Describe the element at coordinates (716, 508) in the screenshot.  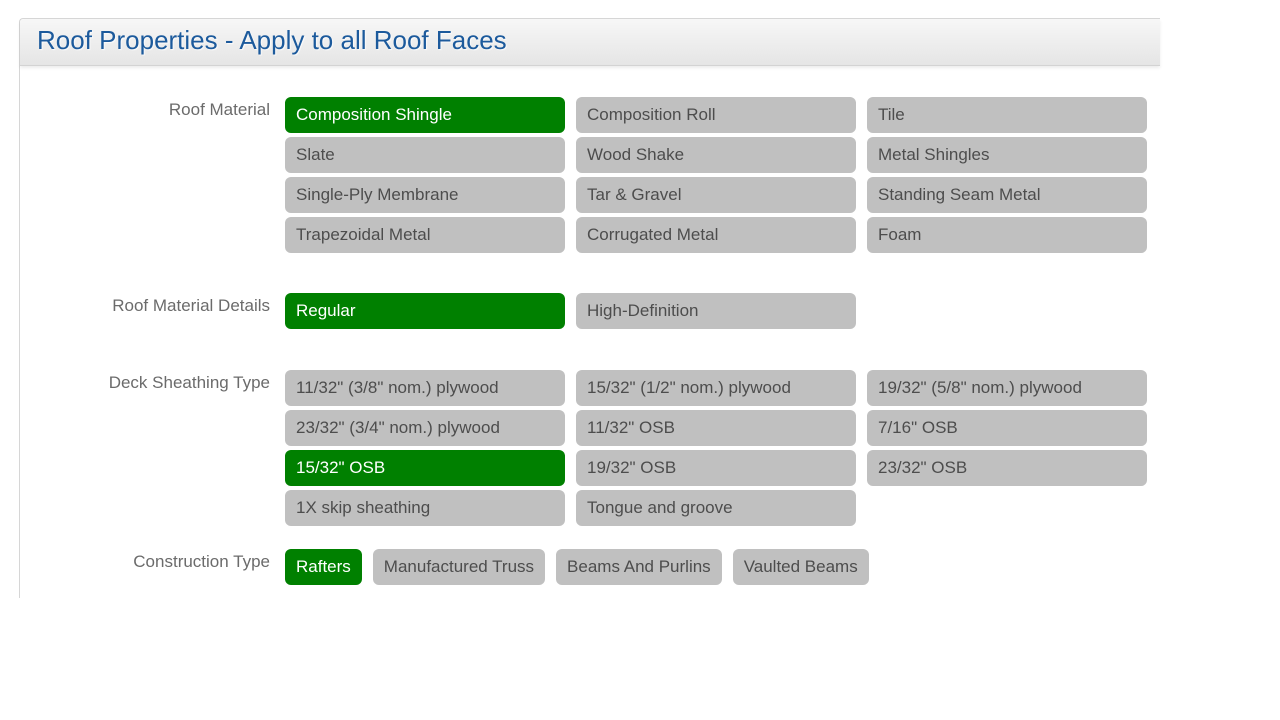
I see `deck-sheathing-option: Tongue and groove` at that location.